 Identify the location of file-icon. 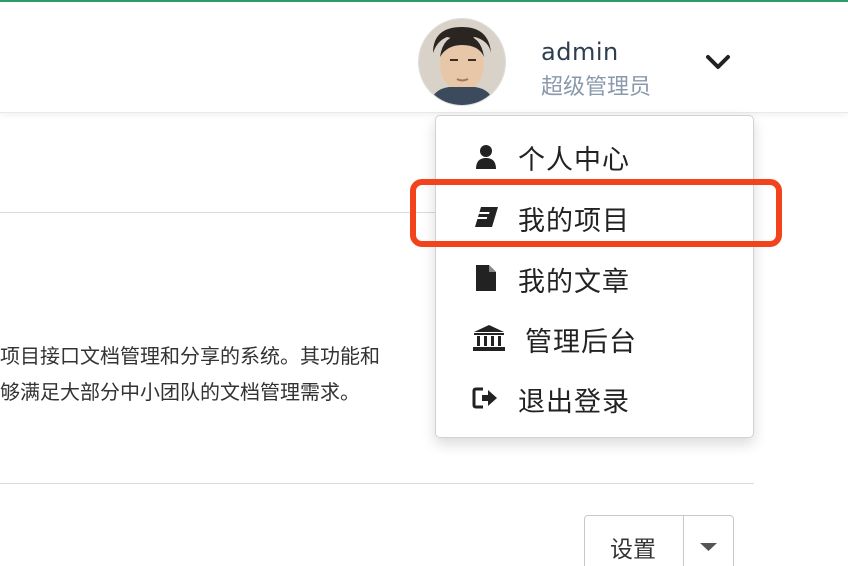
(486, 278).